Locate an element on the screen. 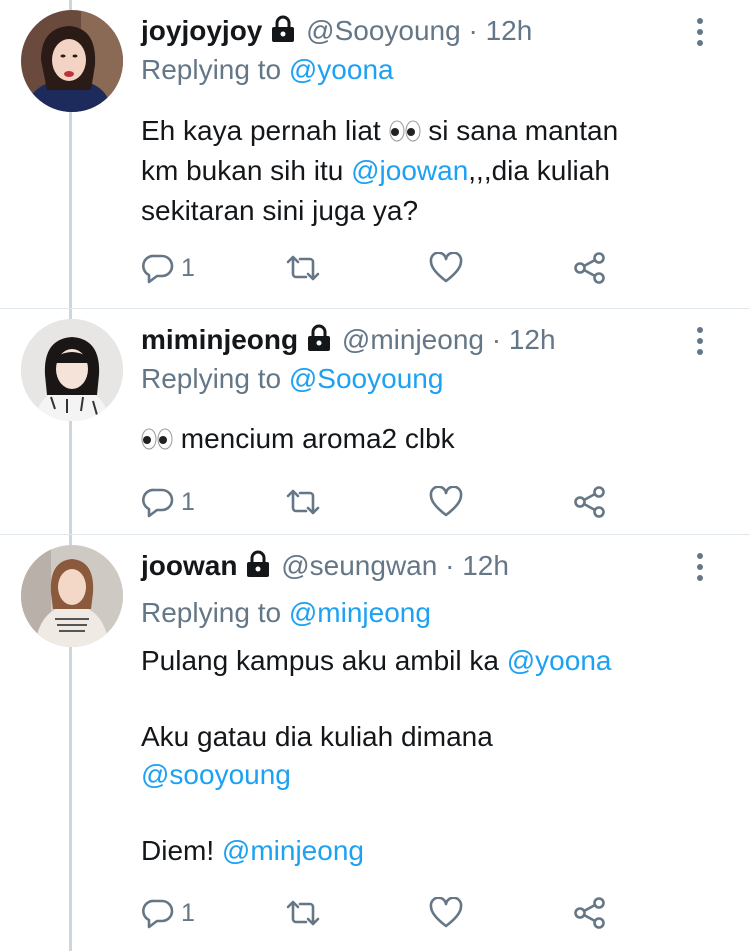 This screenshot has width=750, height=951. body-mention: @joowan is located at coordinates (409, 170).